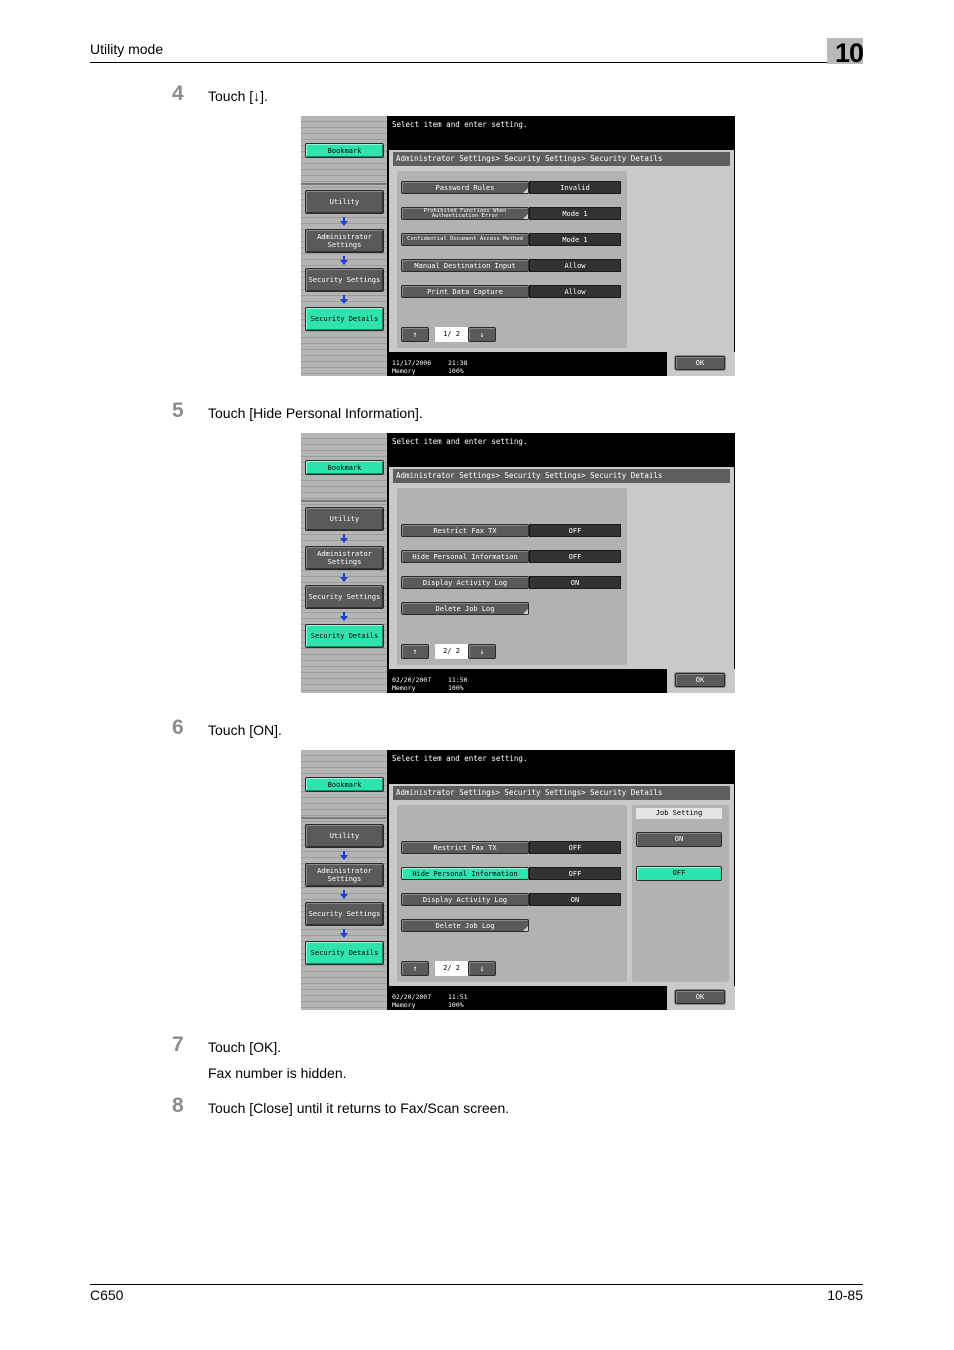 This screenshot has width=954, height=1350. I want to click on status-date: 02/20/2007, so click(412, 680).